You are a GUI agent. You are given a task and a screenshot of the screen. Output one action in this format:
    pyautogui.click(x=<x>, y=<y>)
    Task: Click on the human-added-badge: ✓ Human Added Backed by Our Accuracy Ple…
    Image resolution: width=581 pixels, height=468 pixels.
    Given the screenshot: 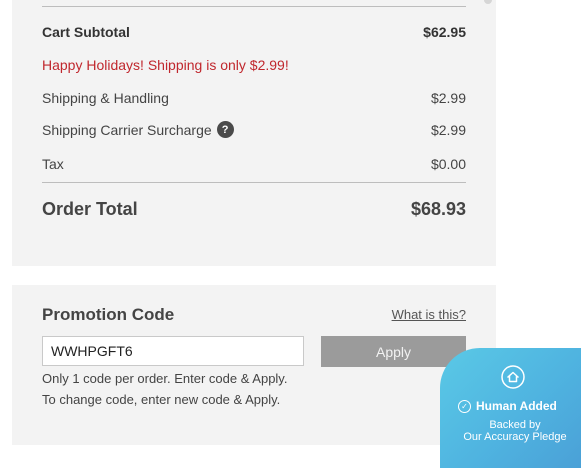 What is the action you would take?
    pyautogui.click(x=510, y=408)
    